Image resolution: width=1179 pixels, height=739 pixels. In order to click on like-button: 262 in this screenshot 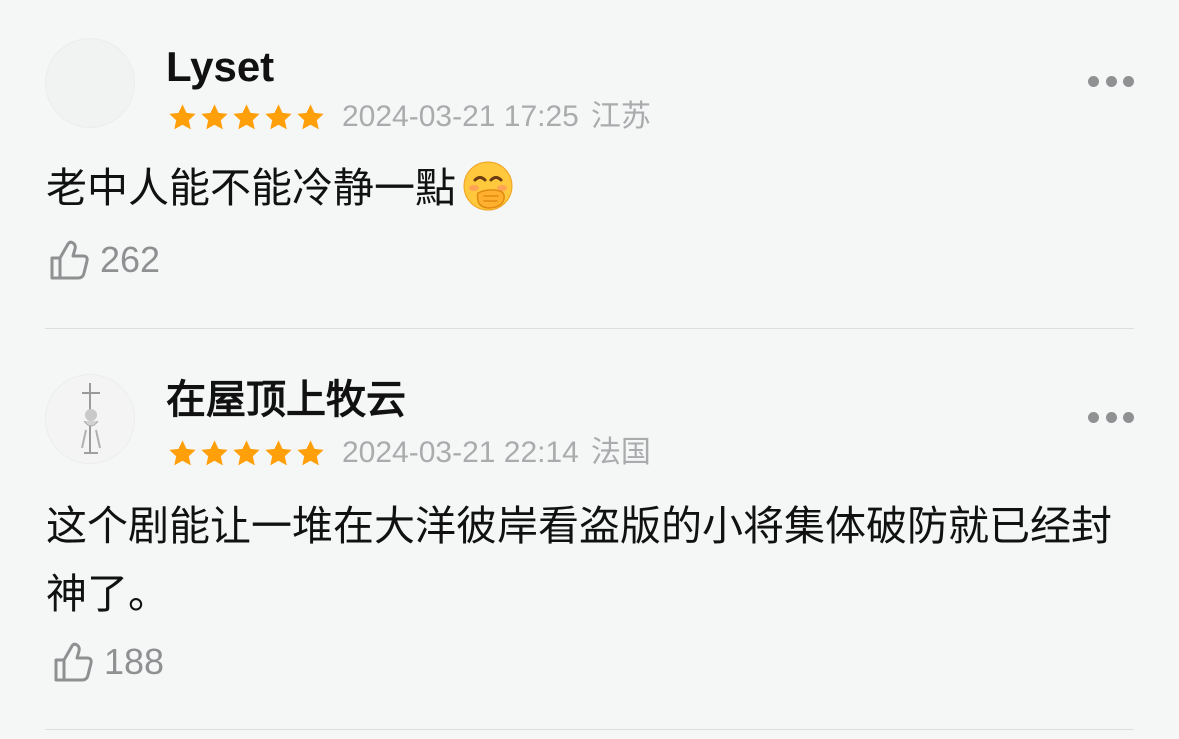, I will do `click(103, 260)`.